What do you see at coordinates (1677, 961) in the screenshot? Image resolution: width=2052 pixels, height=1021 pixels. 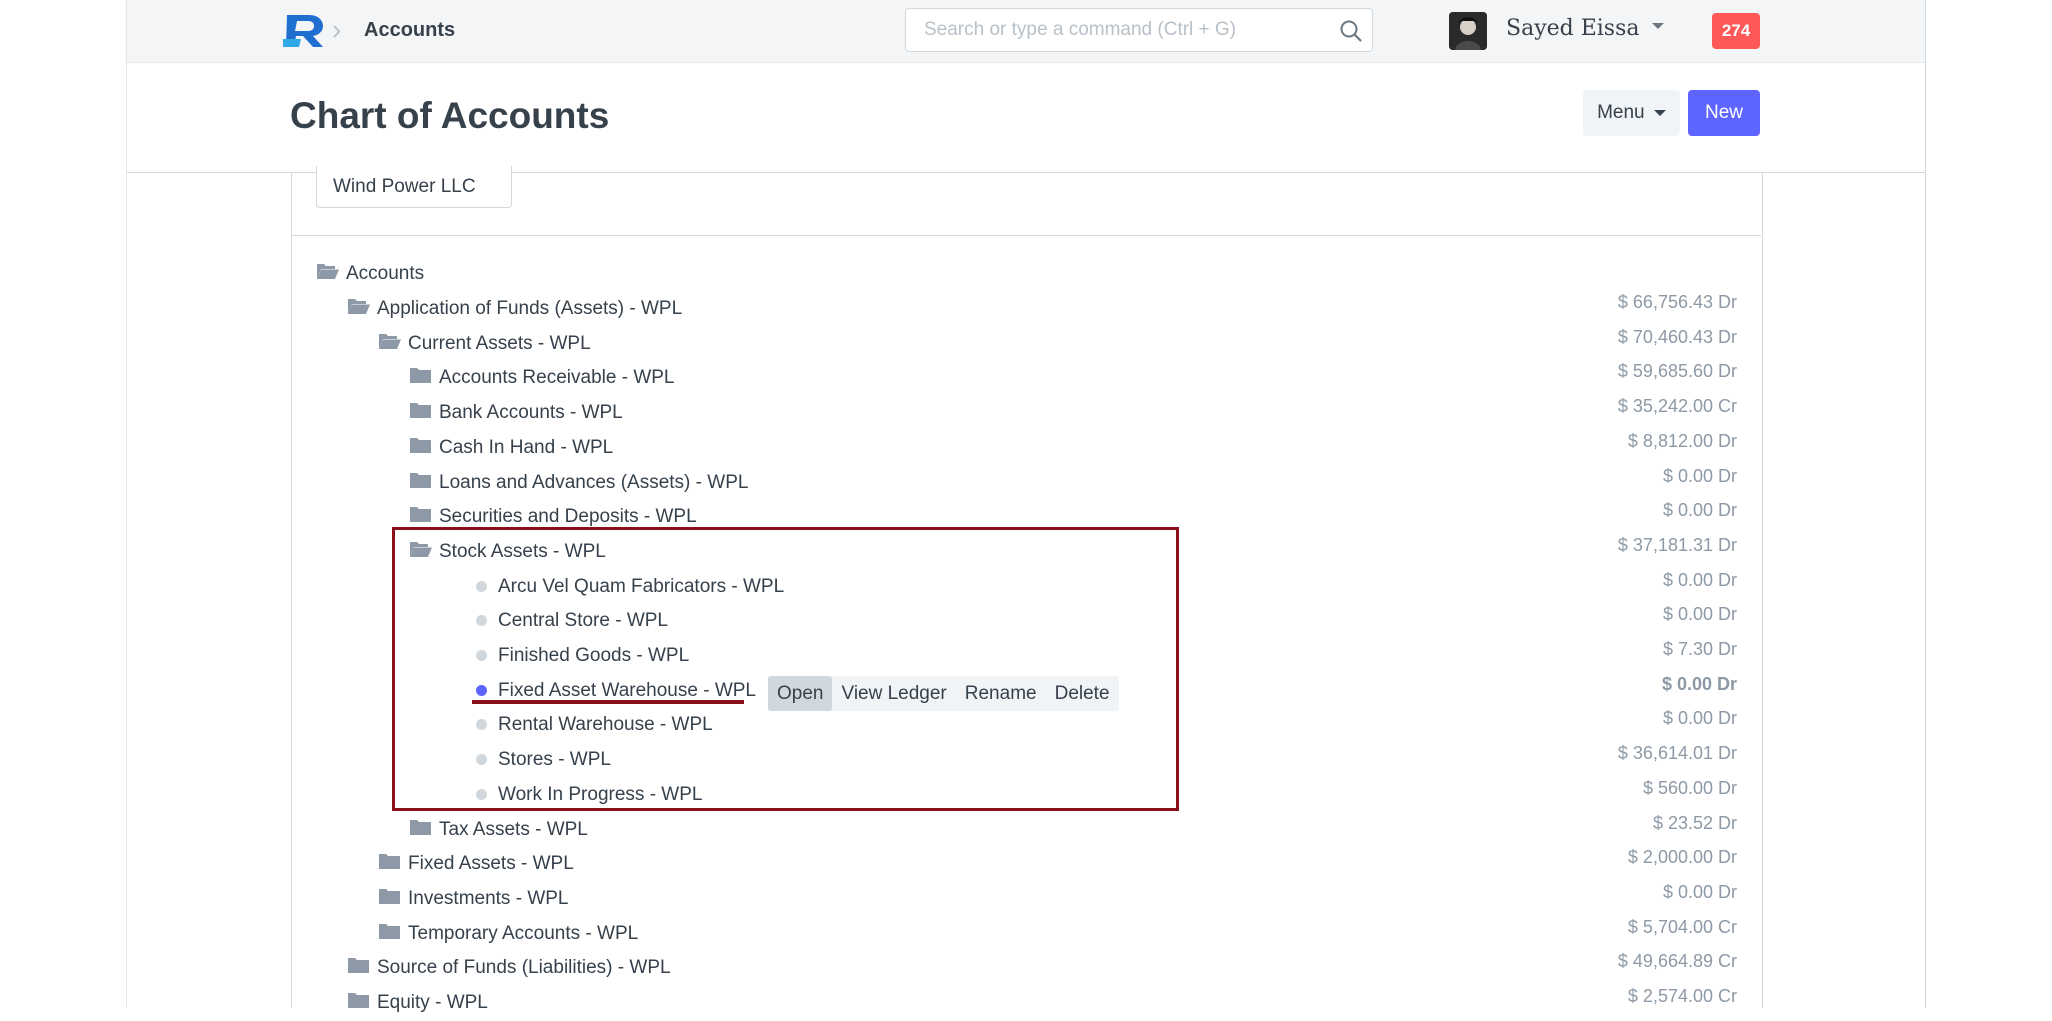 I see `node-balance: $ 49,664.89 Cr` at bounding box center [1677, 961].